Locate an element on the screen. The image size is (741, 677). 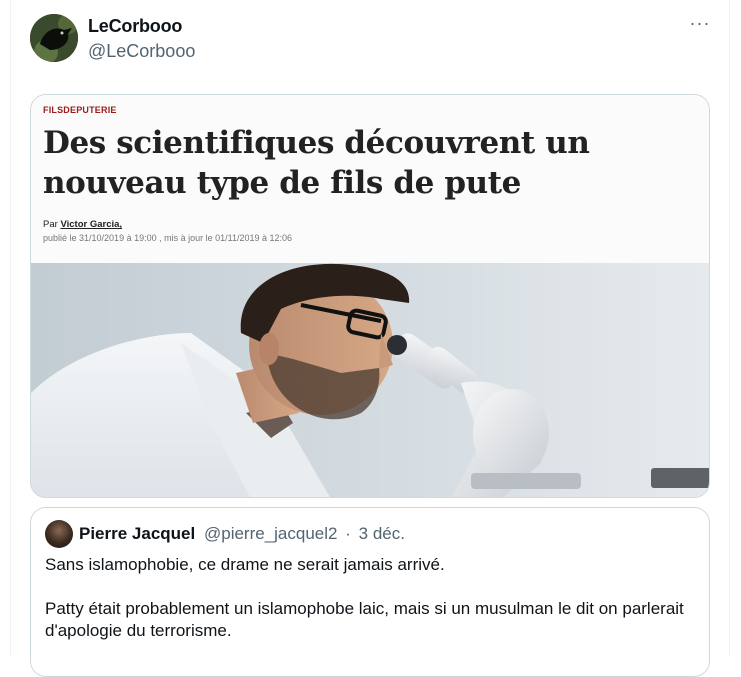
quoted-tweet-date: 3 déc. is located at coordinates (382, 533).